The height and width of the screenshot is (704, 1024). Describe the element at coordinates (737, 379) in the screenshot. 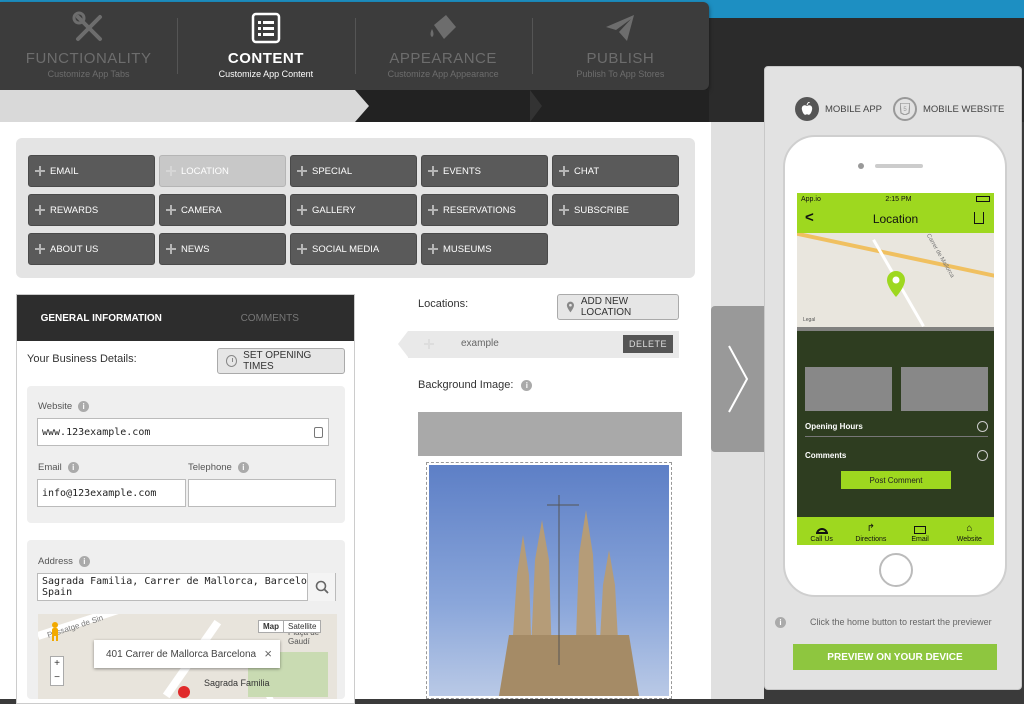

I see `next-arrow-button` at that location.